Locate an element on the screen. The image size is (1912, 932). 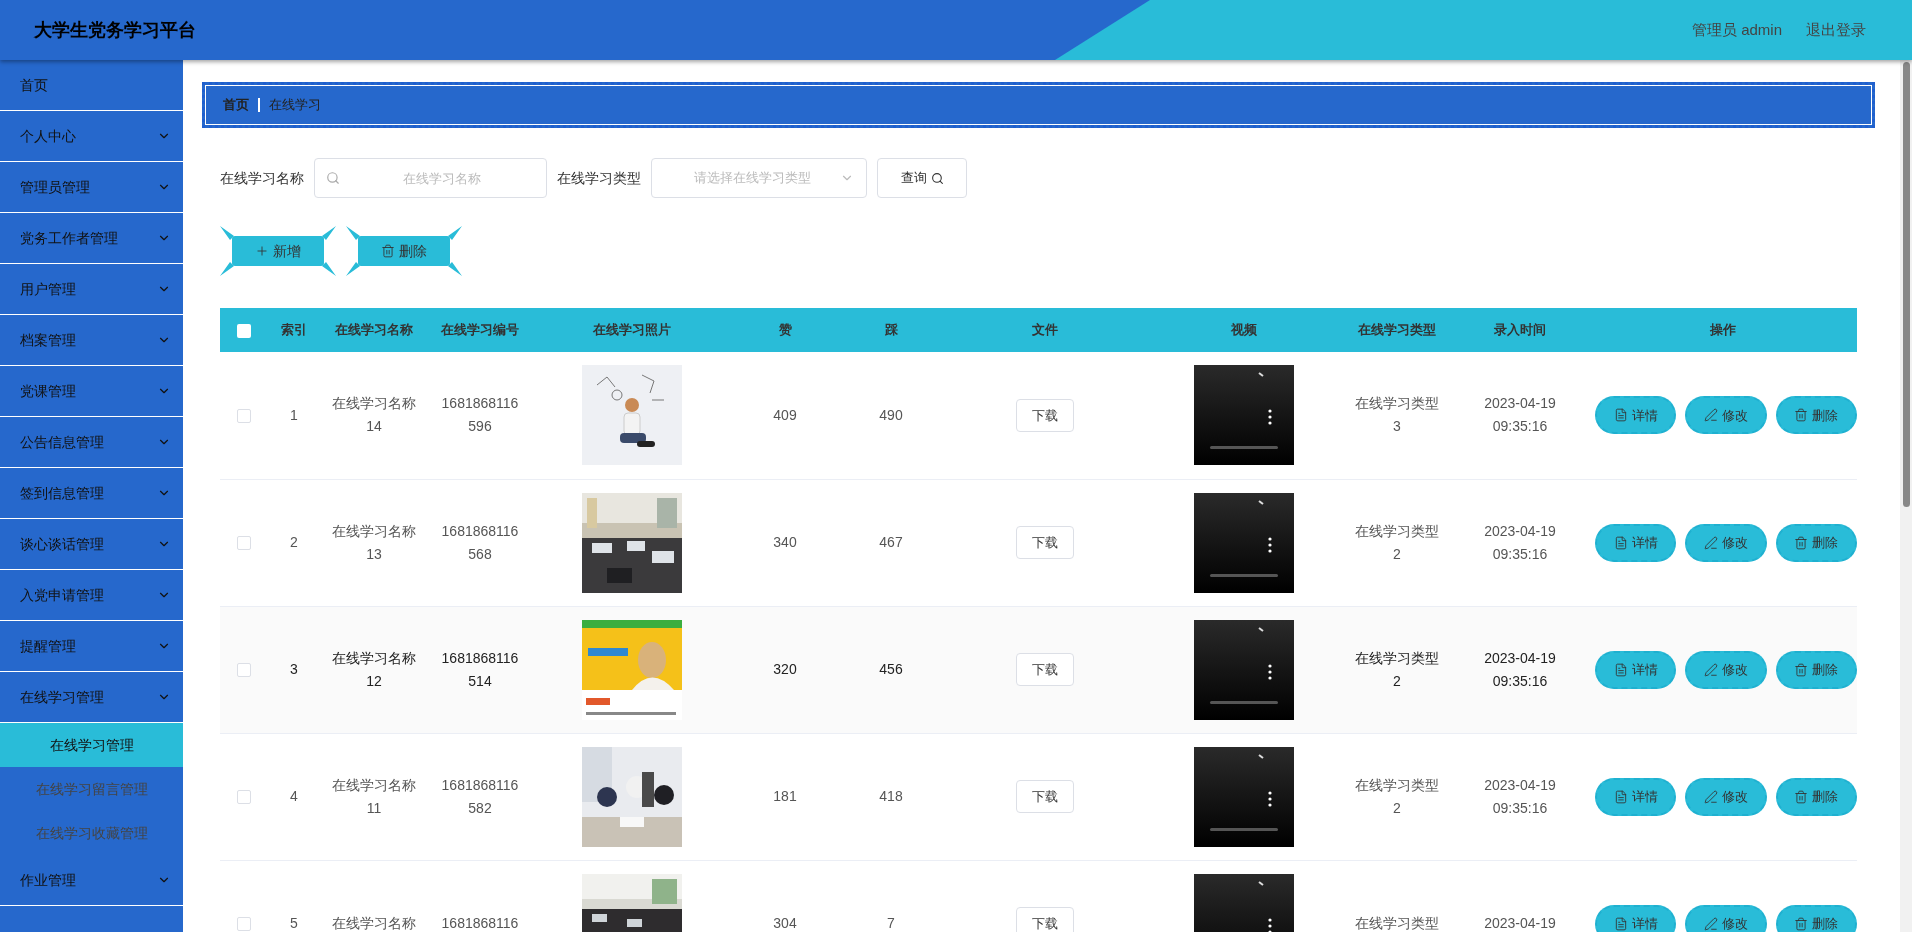
name-search-field: 在线学习名称 is located at coordinates (430, 178).